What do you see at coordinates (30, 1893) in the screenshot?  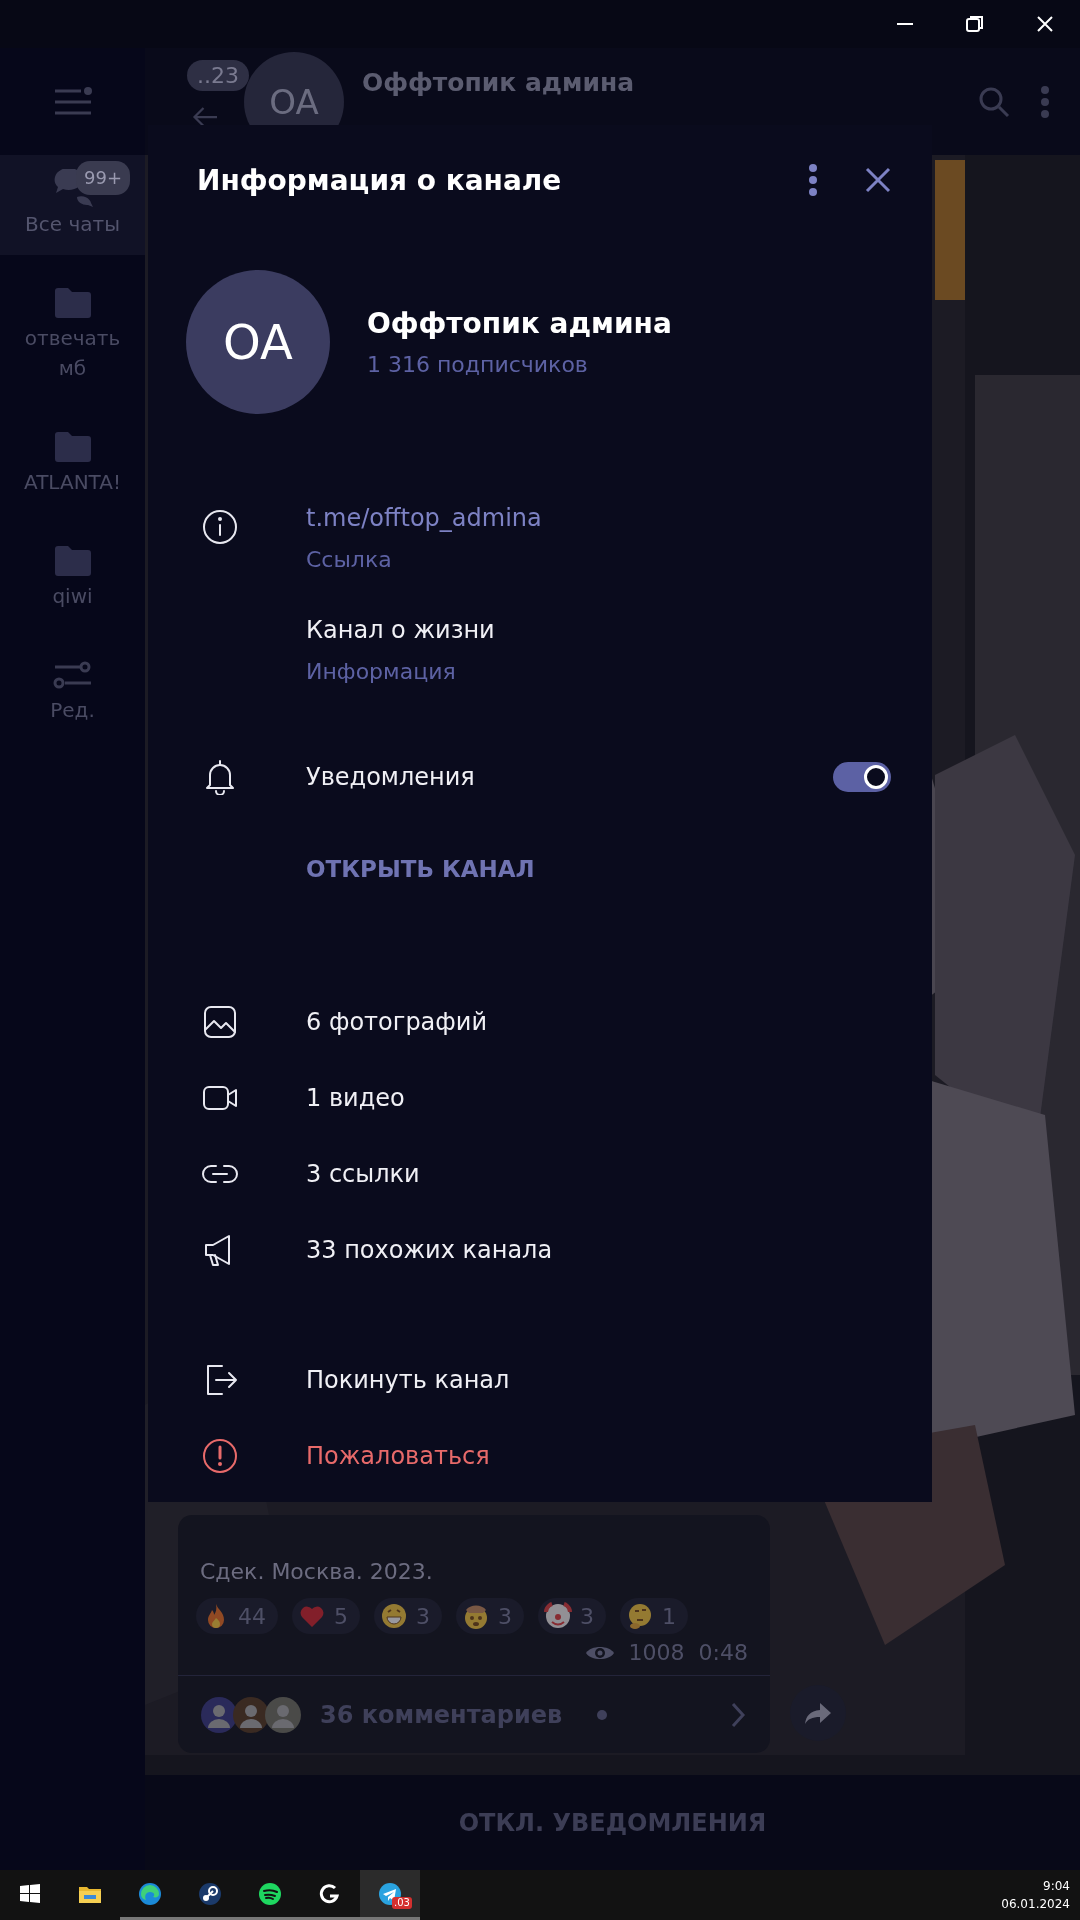 I see `windows-icon` at bounding box center [30, 1893].